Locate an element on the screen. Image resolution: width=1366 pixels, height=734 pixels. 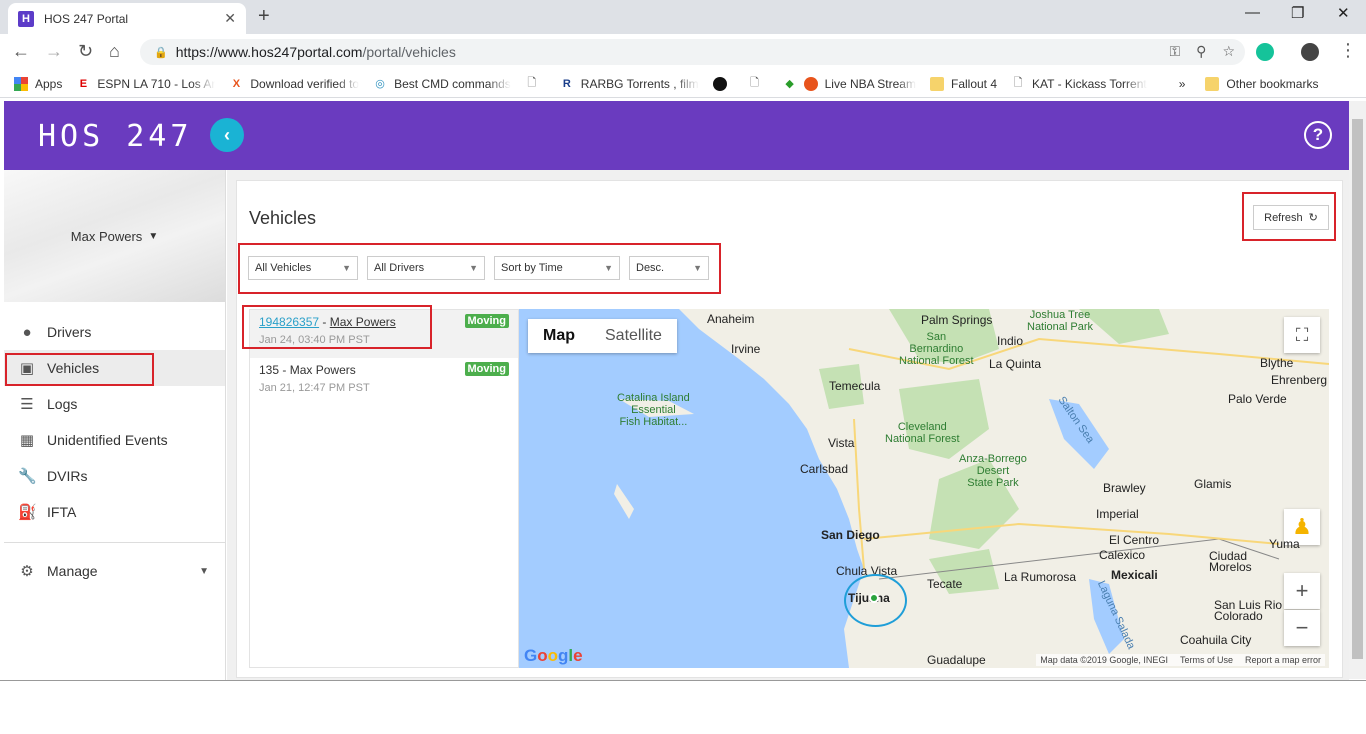
sidebar-item-logs: ☰ Logs is located at coordinates (114, 404).